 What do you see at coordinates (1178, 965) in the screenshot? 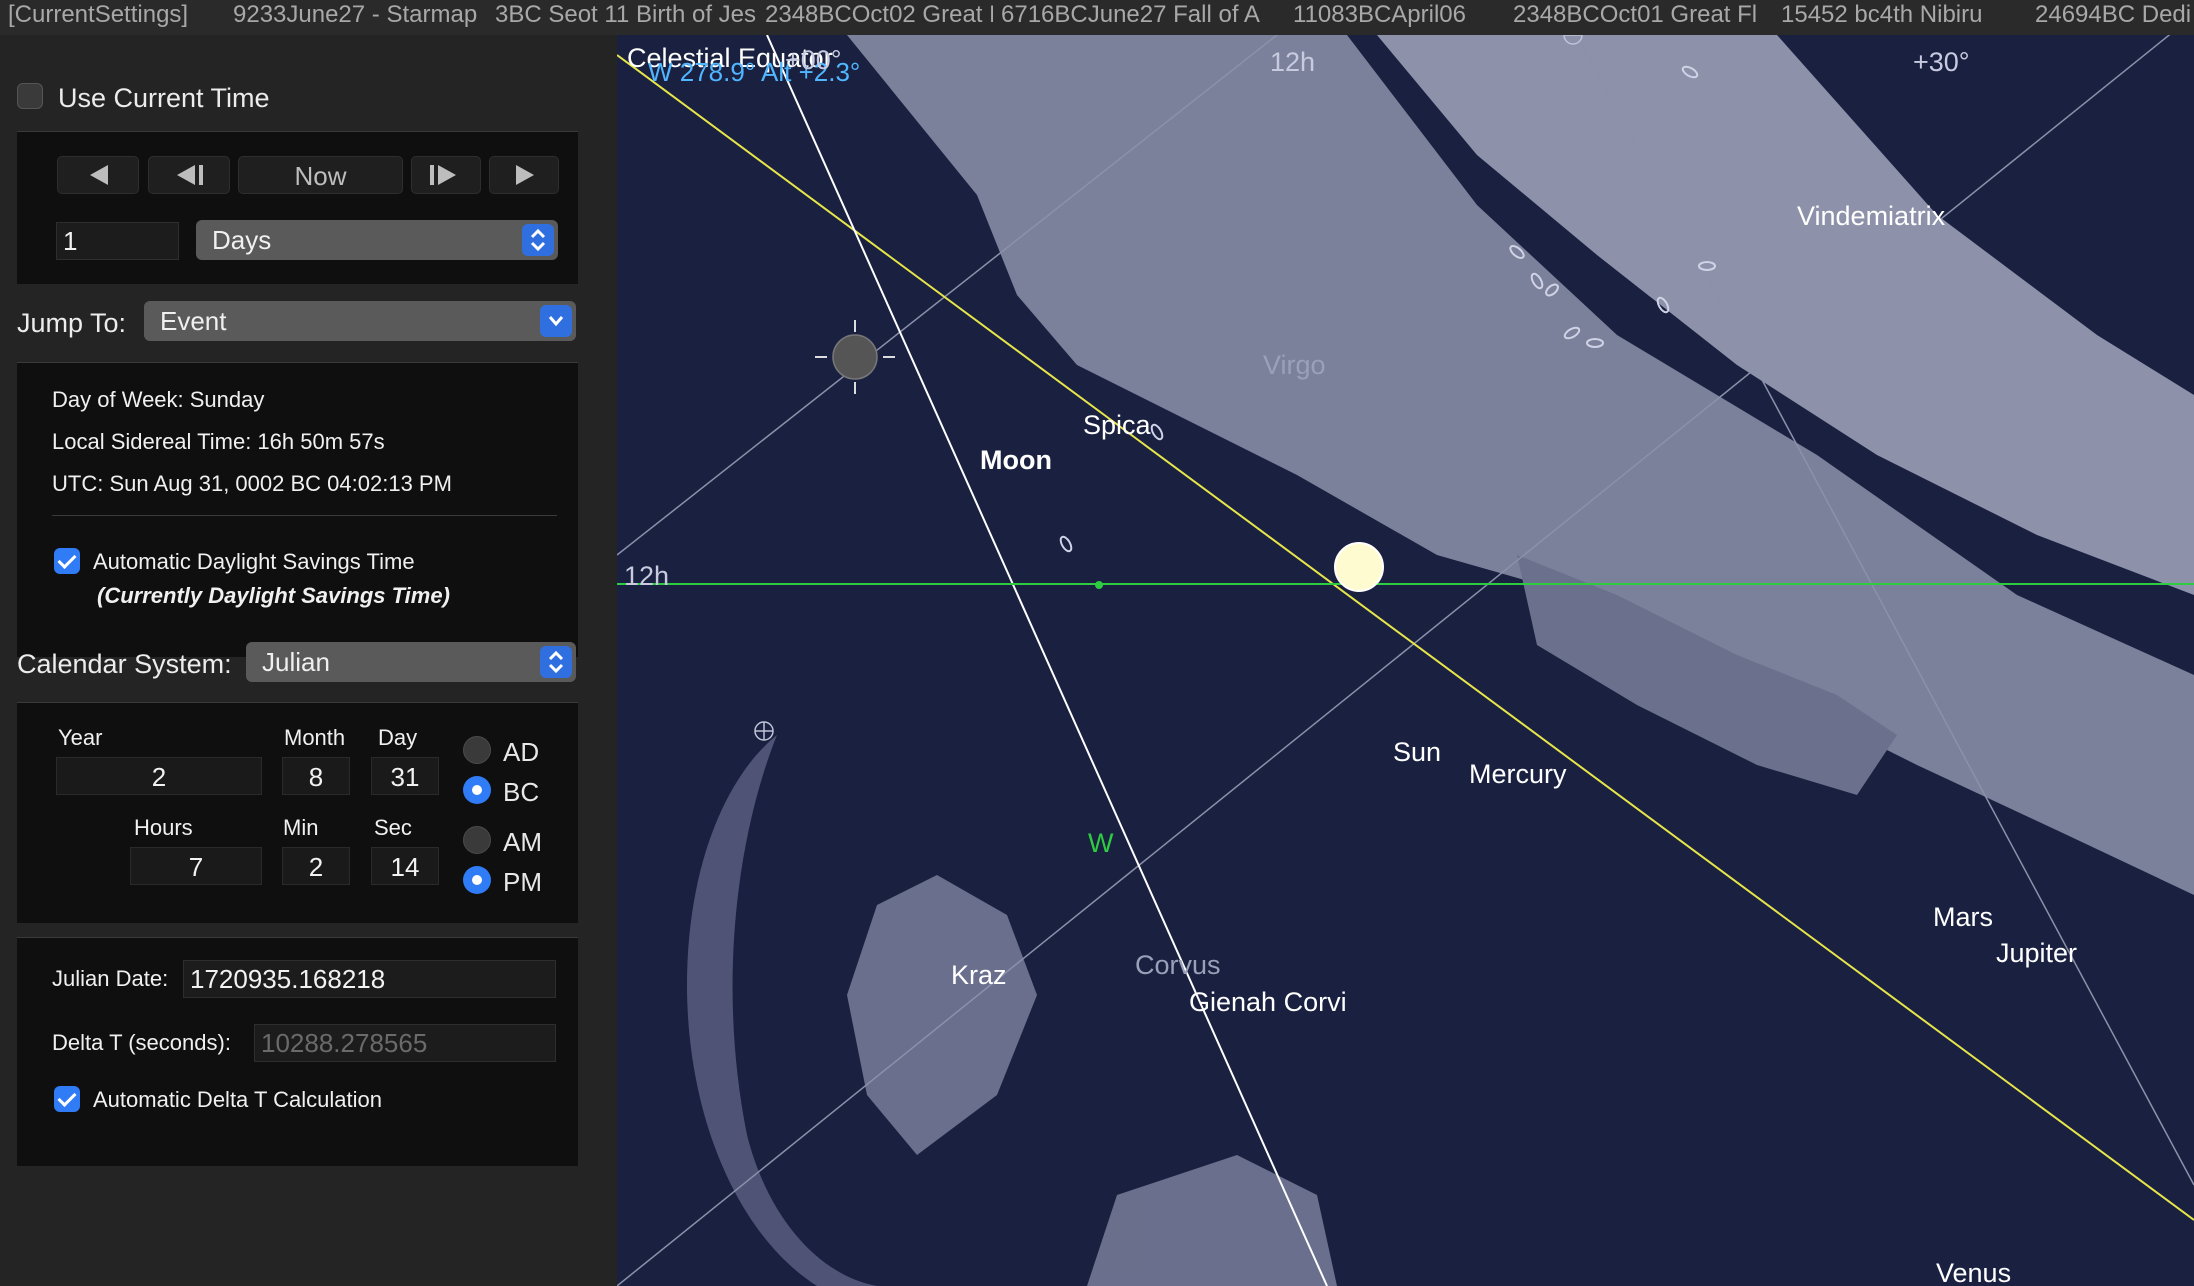
I see `constellation-corvus-label: Corvus` at bounding box center [1178, 965].